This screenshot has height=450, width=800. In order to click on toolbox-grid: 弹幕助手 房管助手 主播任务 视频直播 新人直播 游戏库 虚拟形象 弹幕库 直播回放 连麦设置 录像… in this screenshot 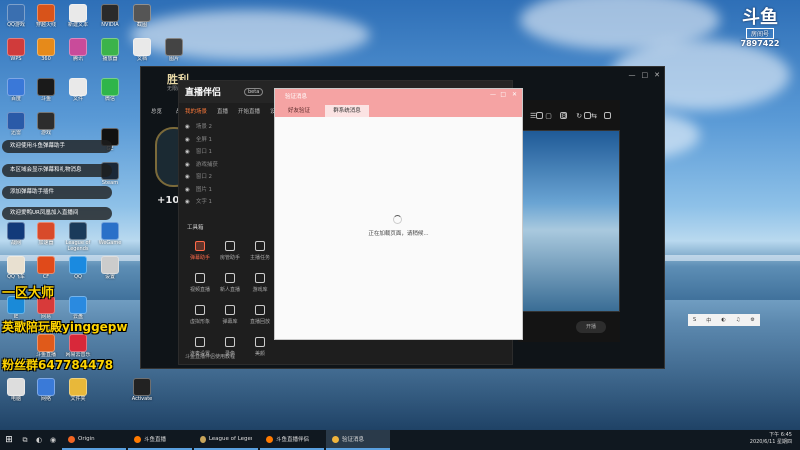, I will do `click(231, 299)`.